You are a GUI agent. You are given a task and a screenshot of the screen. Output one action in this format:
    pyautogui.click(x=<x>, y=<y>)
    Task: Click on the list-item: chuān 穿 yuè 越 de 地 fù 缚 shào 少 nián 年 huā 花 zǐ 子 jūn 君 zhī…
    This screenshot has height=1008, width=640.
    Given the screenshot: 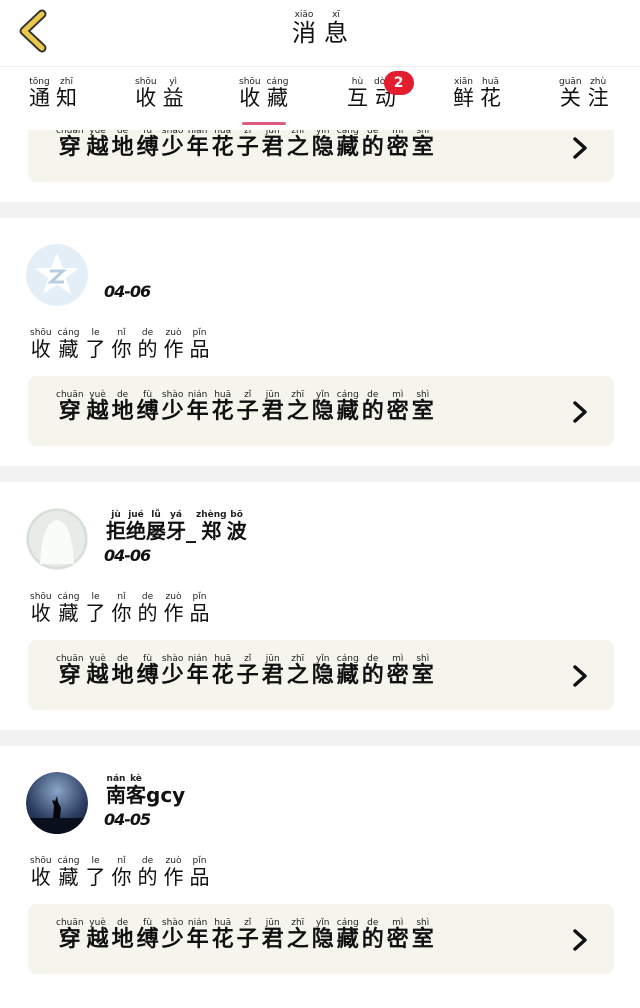 What is the action you would take?
    pyautogui.click(x=320, y=166)
    